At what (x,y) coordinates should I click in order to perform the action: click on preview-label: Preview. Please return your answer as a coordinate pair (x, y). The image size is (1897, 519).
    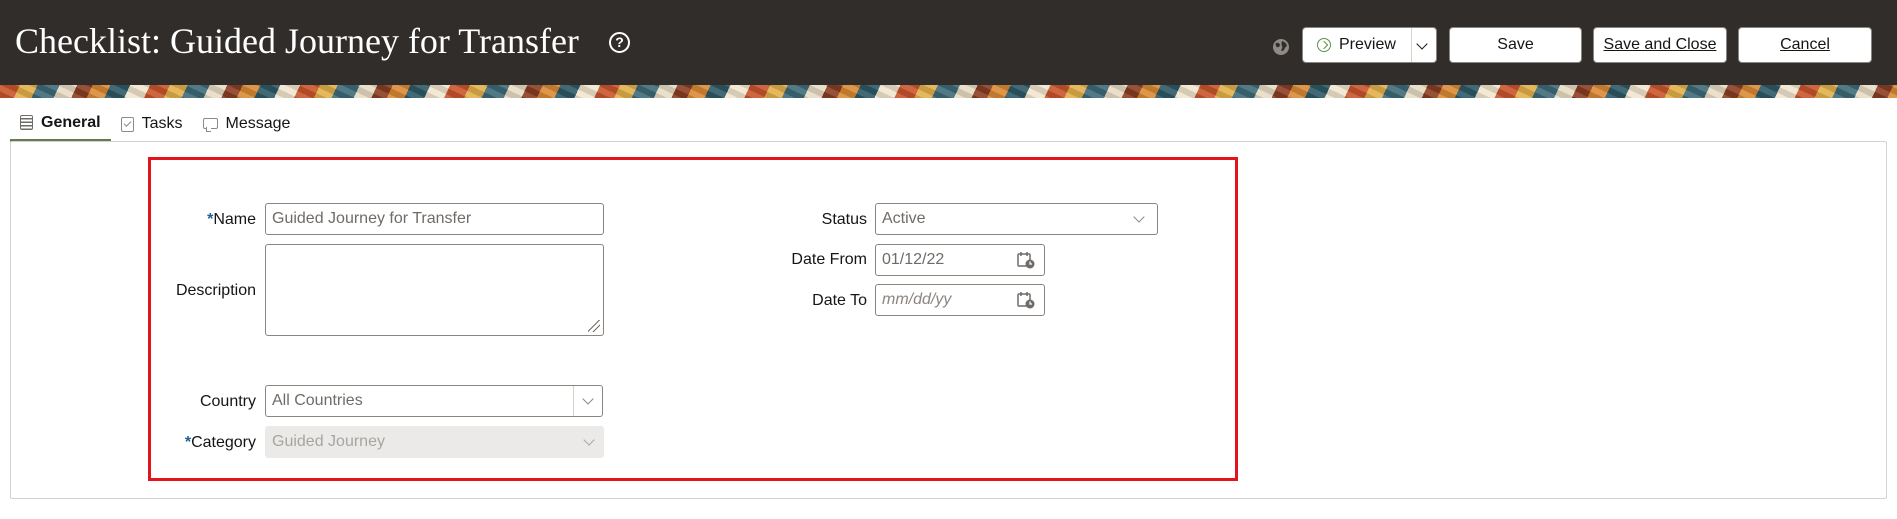
    Looking at the image, I should click on (1367, 44).